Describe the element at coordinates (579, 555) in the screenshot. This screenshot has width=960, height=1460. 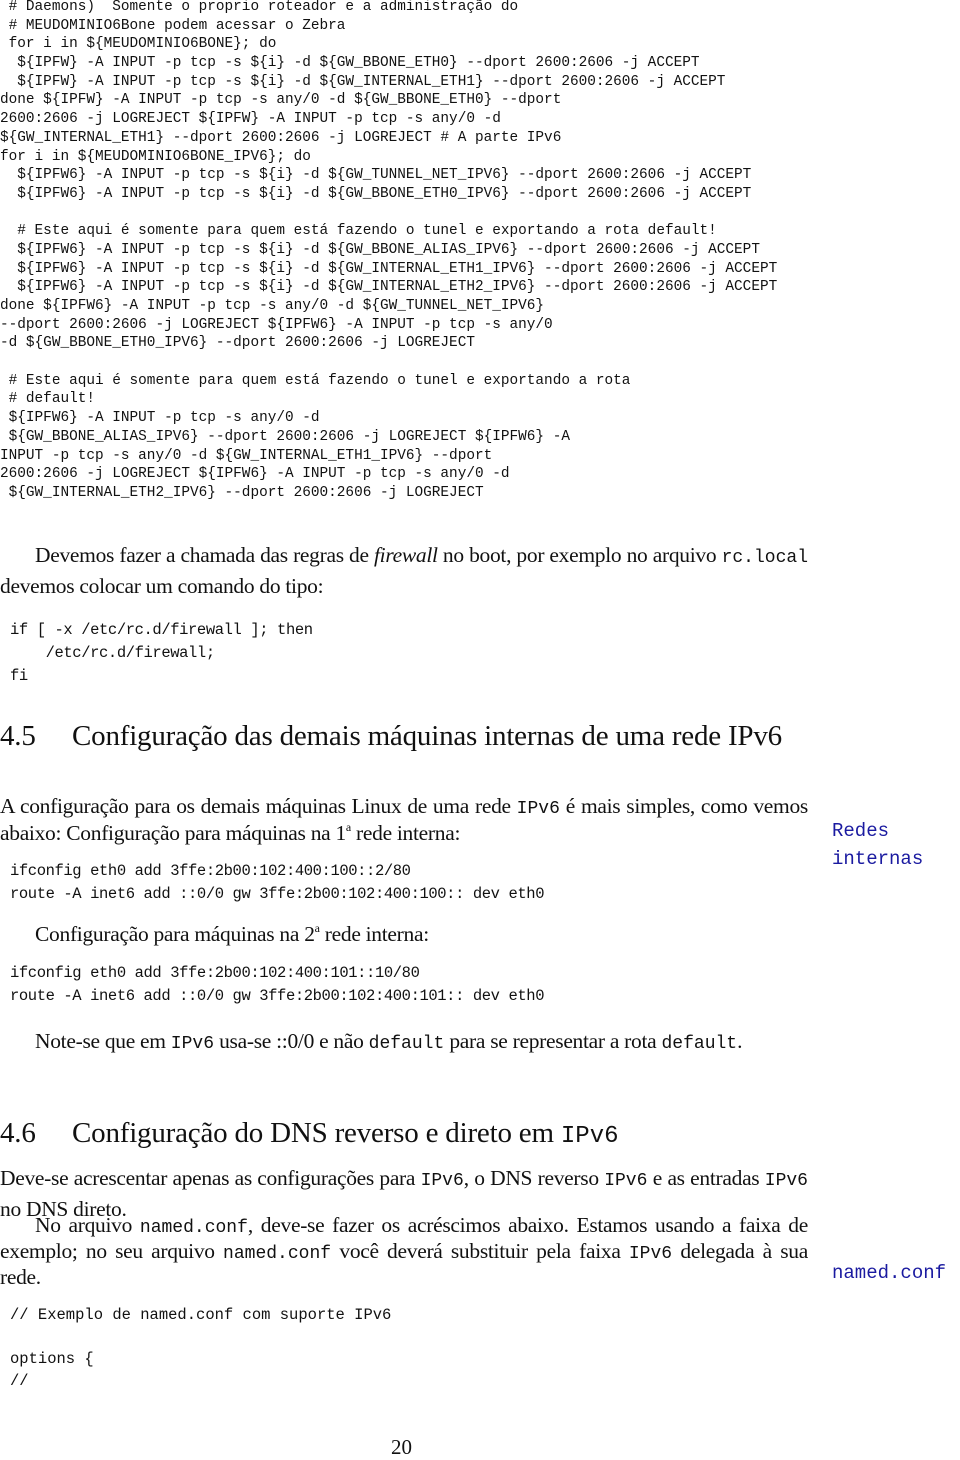
I see `text: no boot, por exemplo no arquivo` at that location.